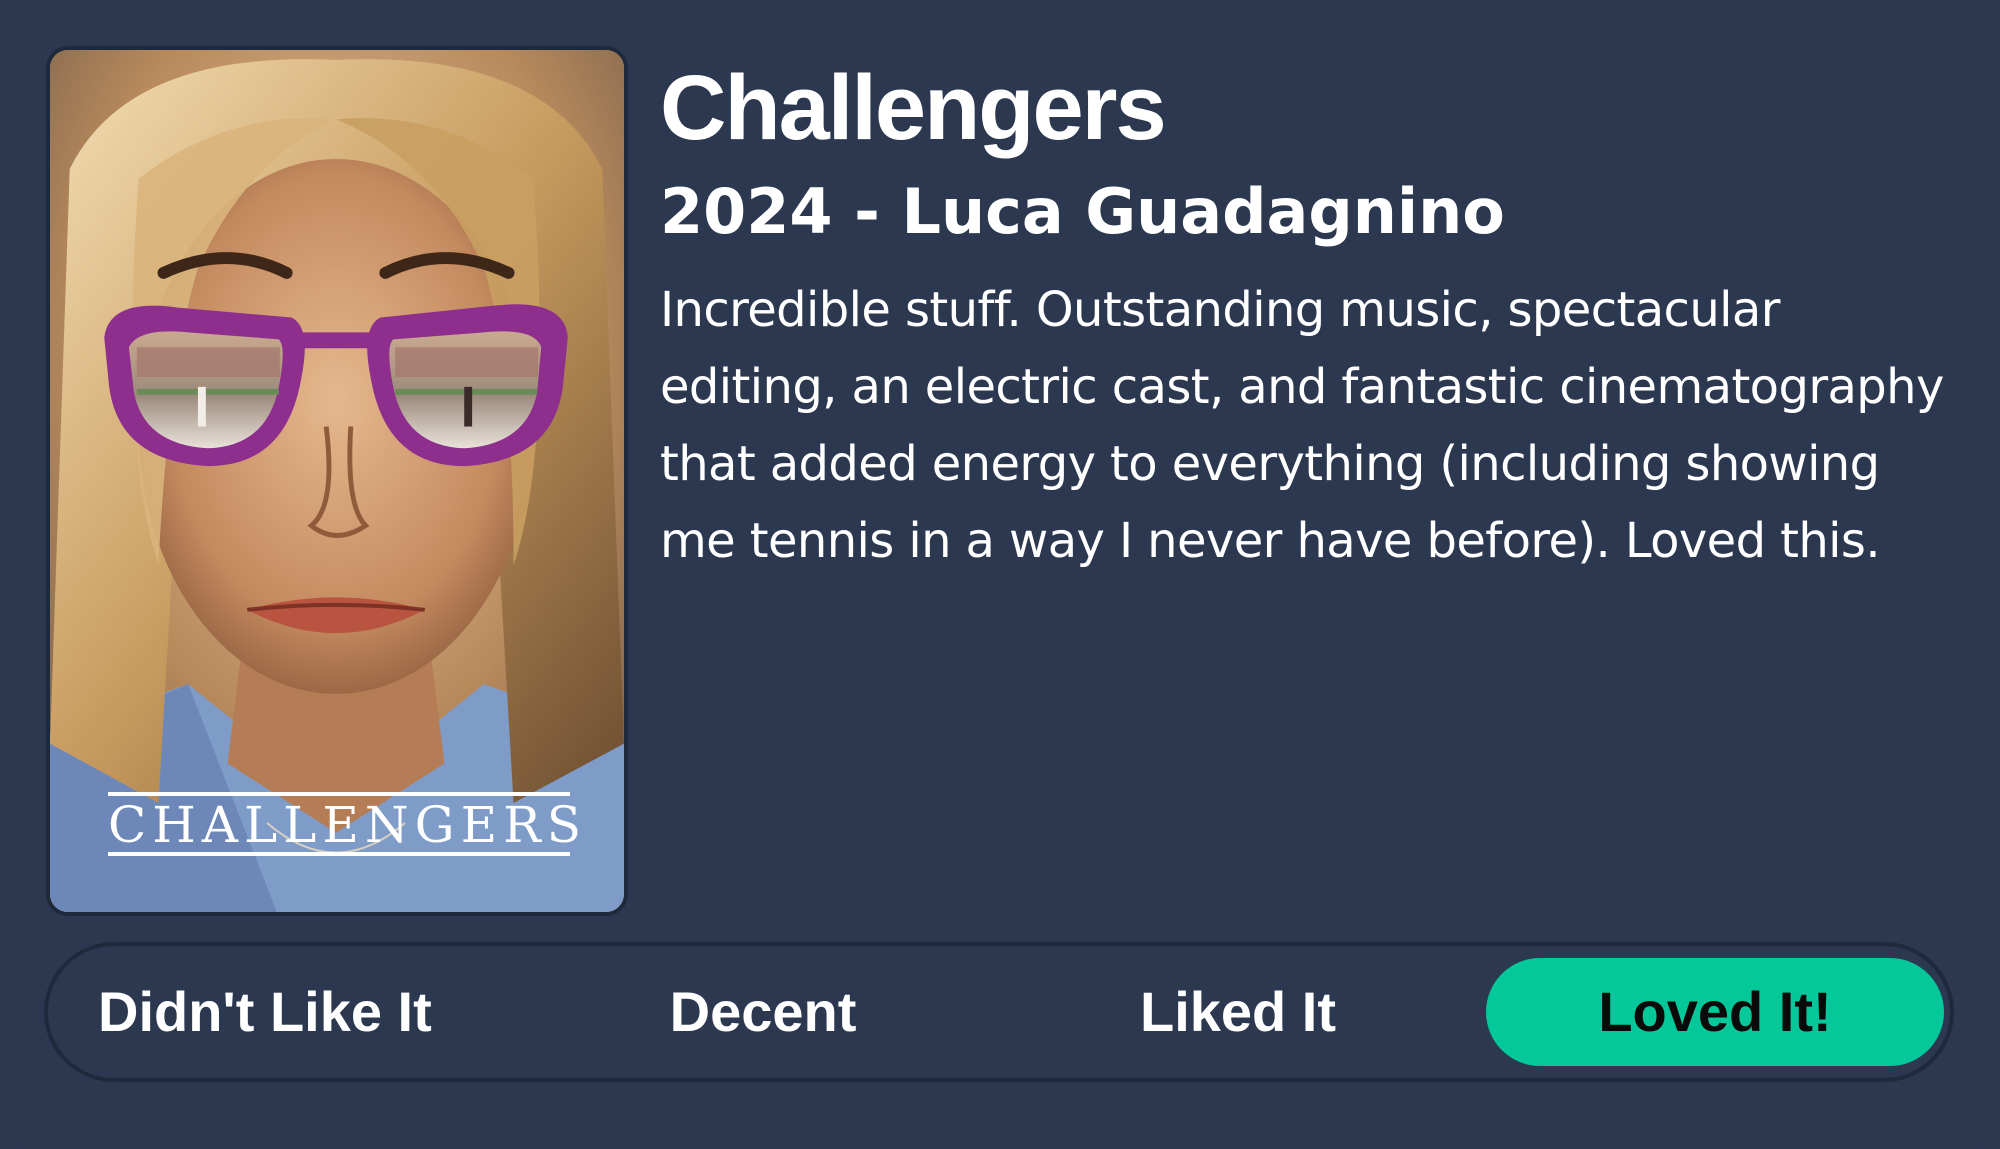 This screenshot has width=2000, height=1149. What do you see at coordinates (265, 1012) in the screenshot?
I see `rating-option-didnt-like-it: Didn't Like It` at bounding box center [265, 1012].